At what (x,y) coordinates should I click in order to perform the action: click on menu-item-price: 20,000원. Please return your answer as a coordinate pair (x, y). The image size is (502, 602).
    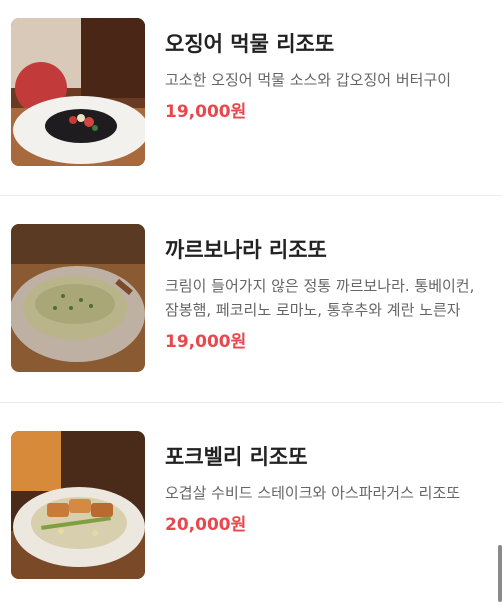
    Looking at the image, I should click on (206, 525).